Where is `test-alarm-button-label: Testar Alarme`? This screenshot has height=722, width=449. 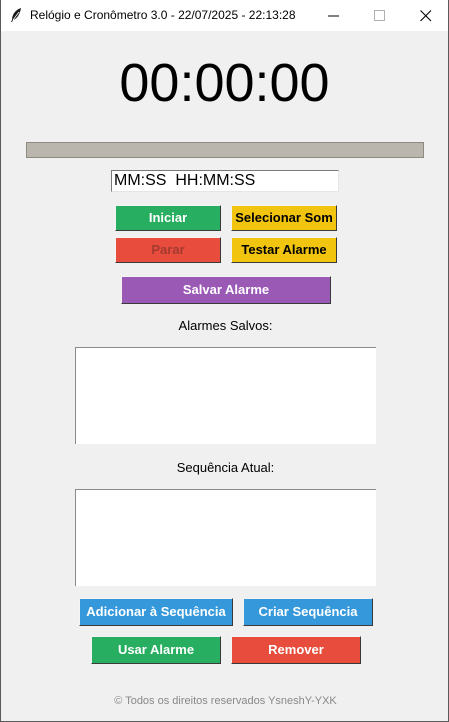 test-alarm-button-label: Testar Alarme is located at coordinates (284, 249).